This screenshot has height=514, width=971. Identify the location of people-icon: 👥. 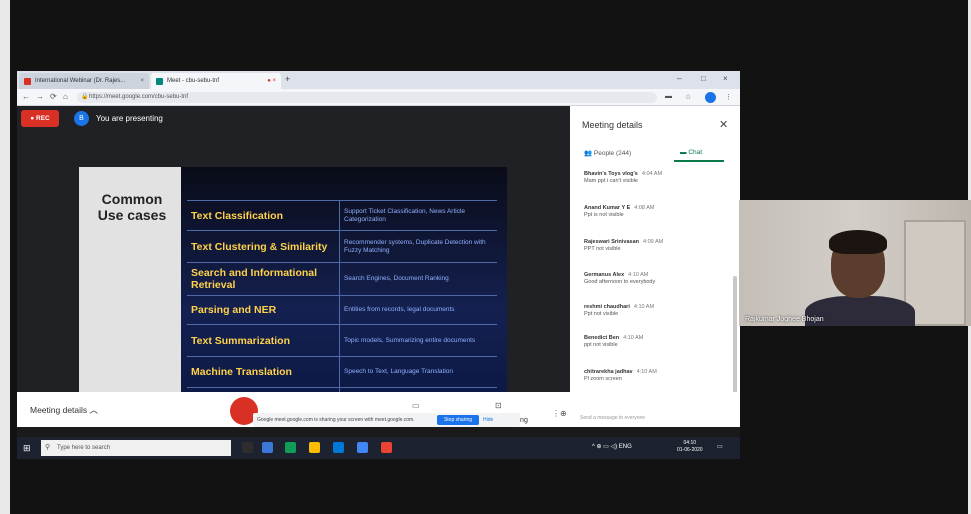
(588, 153).